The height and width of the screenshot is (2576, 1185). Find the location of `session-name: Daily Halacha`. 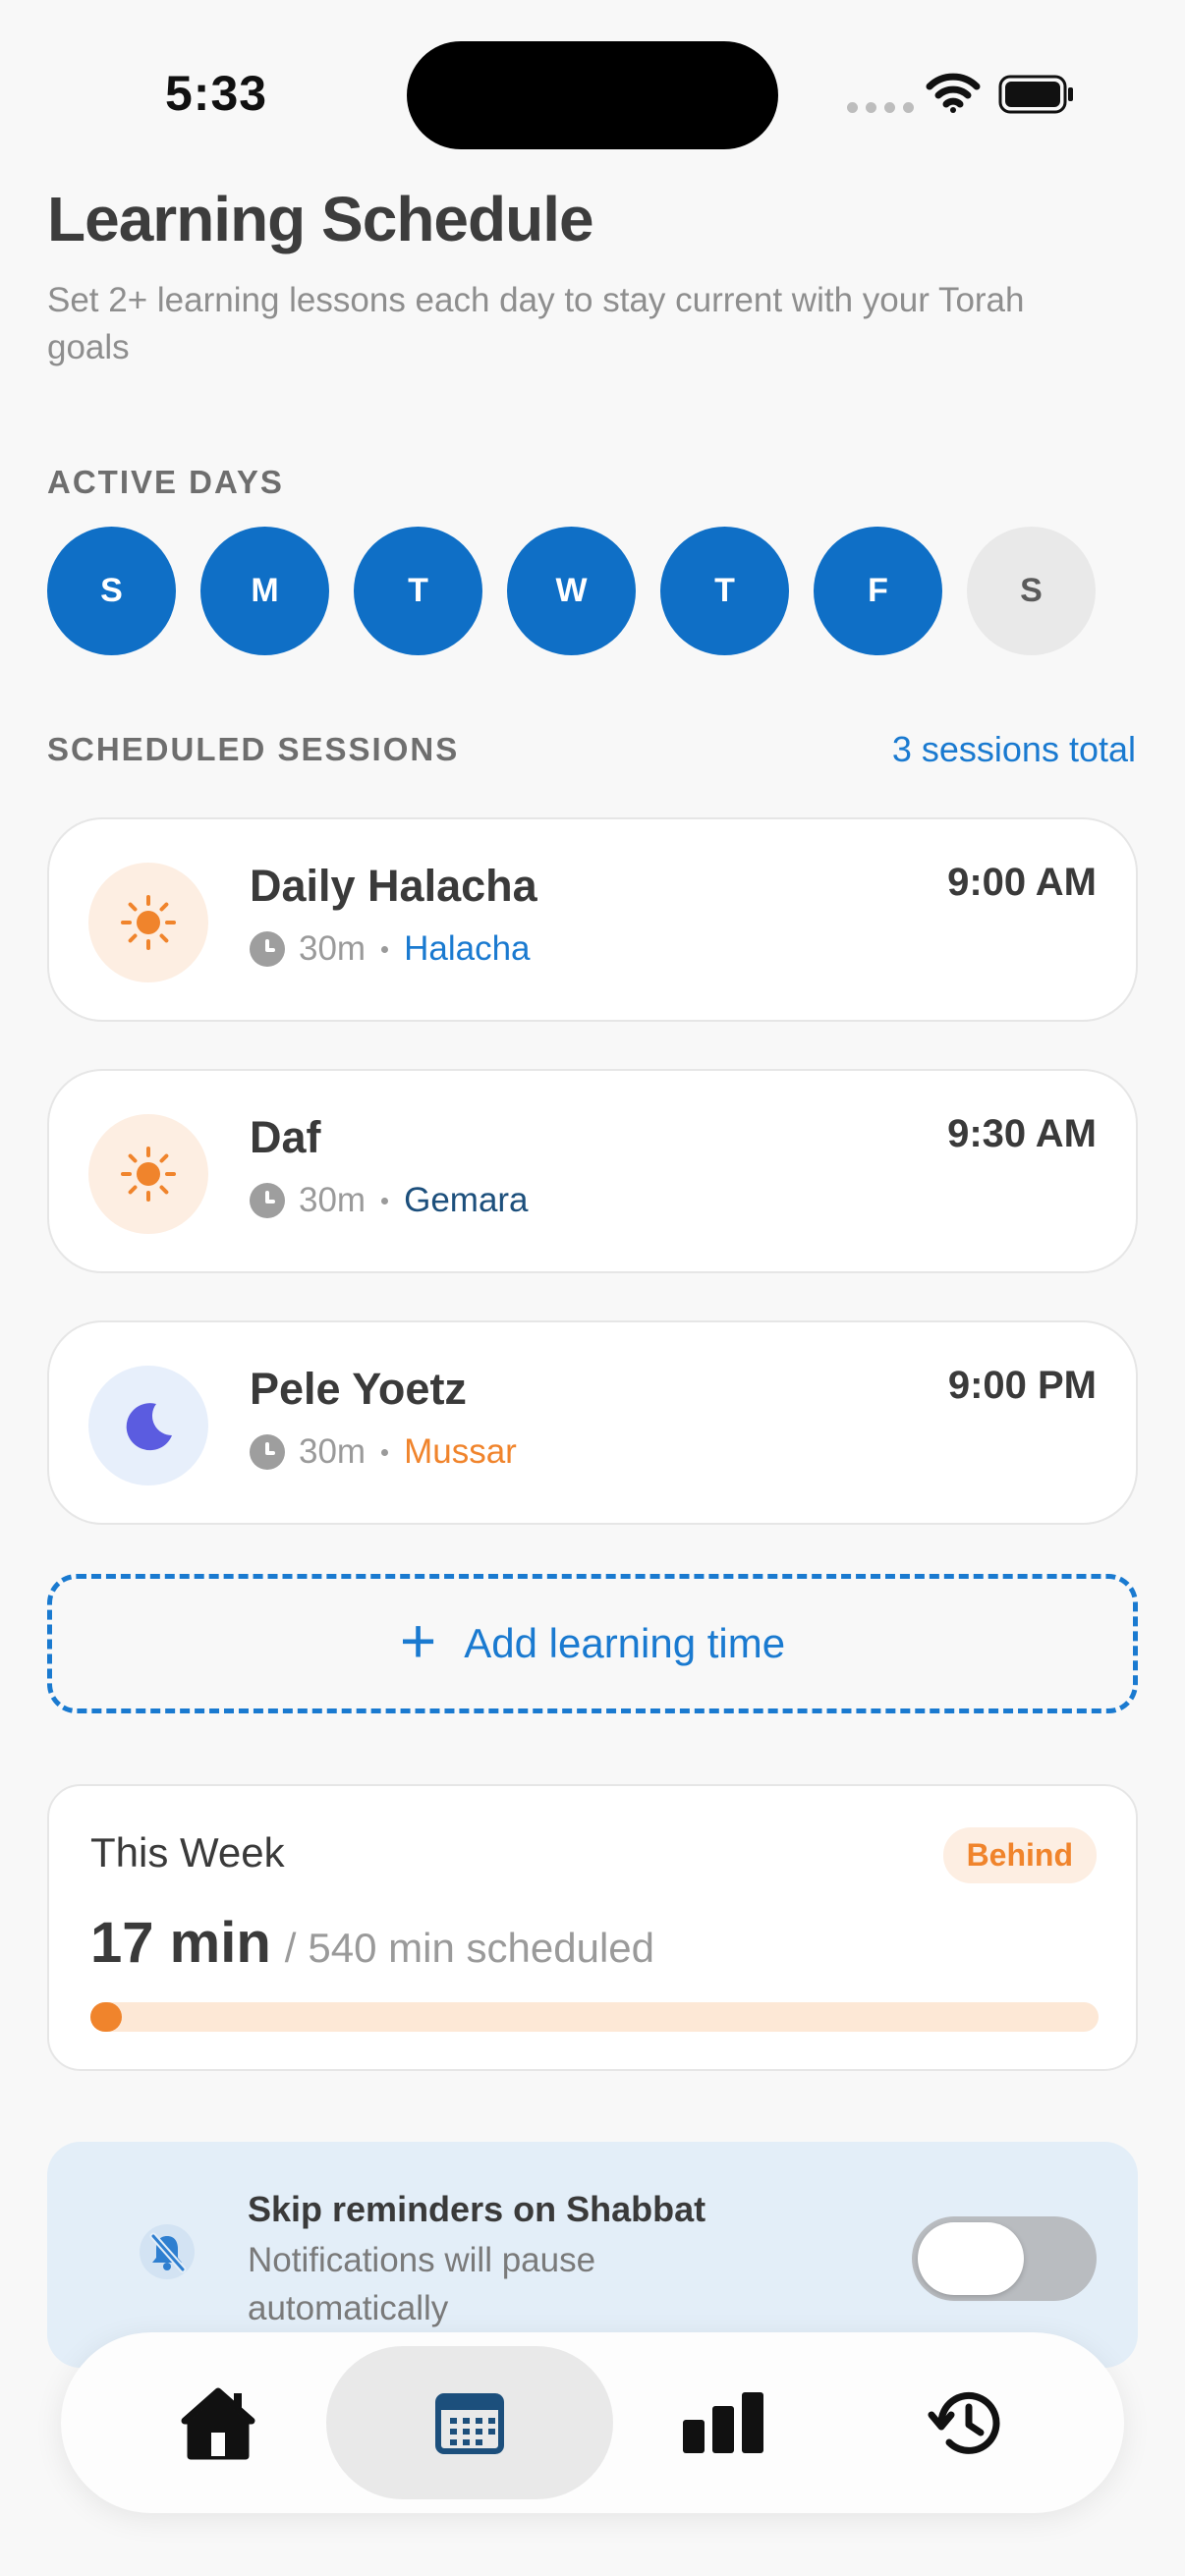

session-name: Daily Halacha is located at coordinates (394, 886).